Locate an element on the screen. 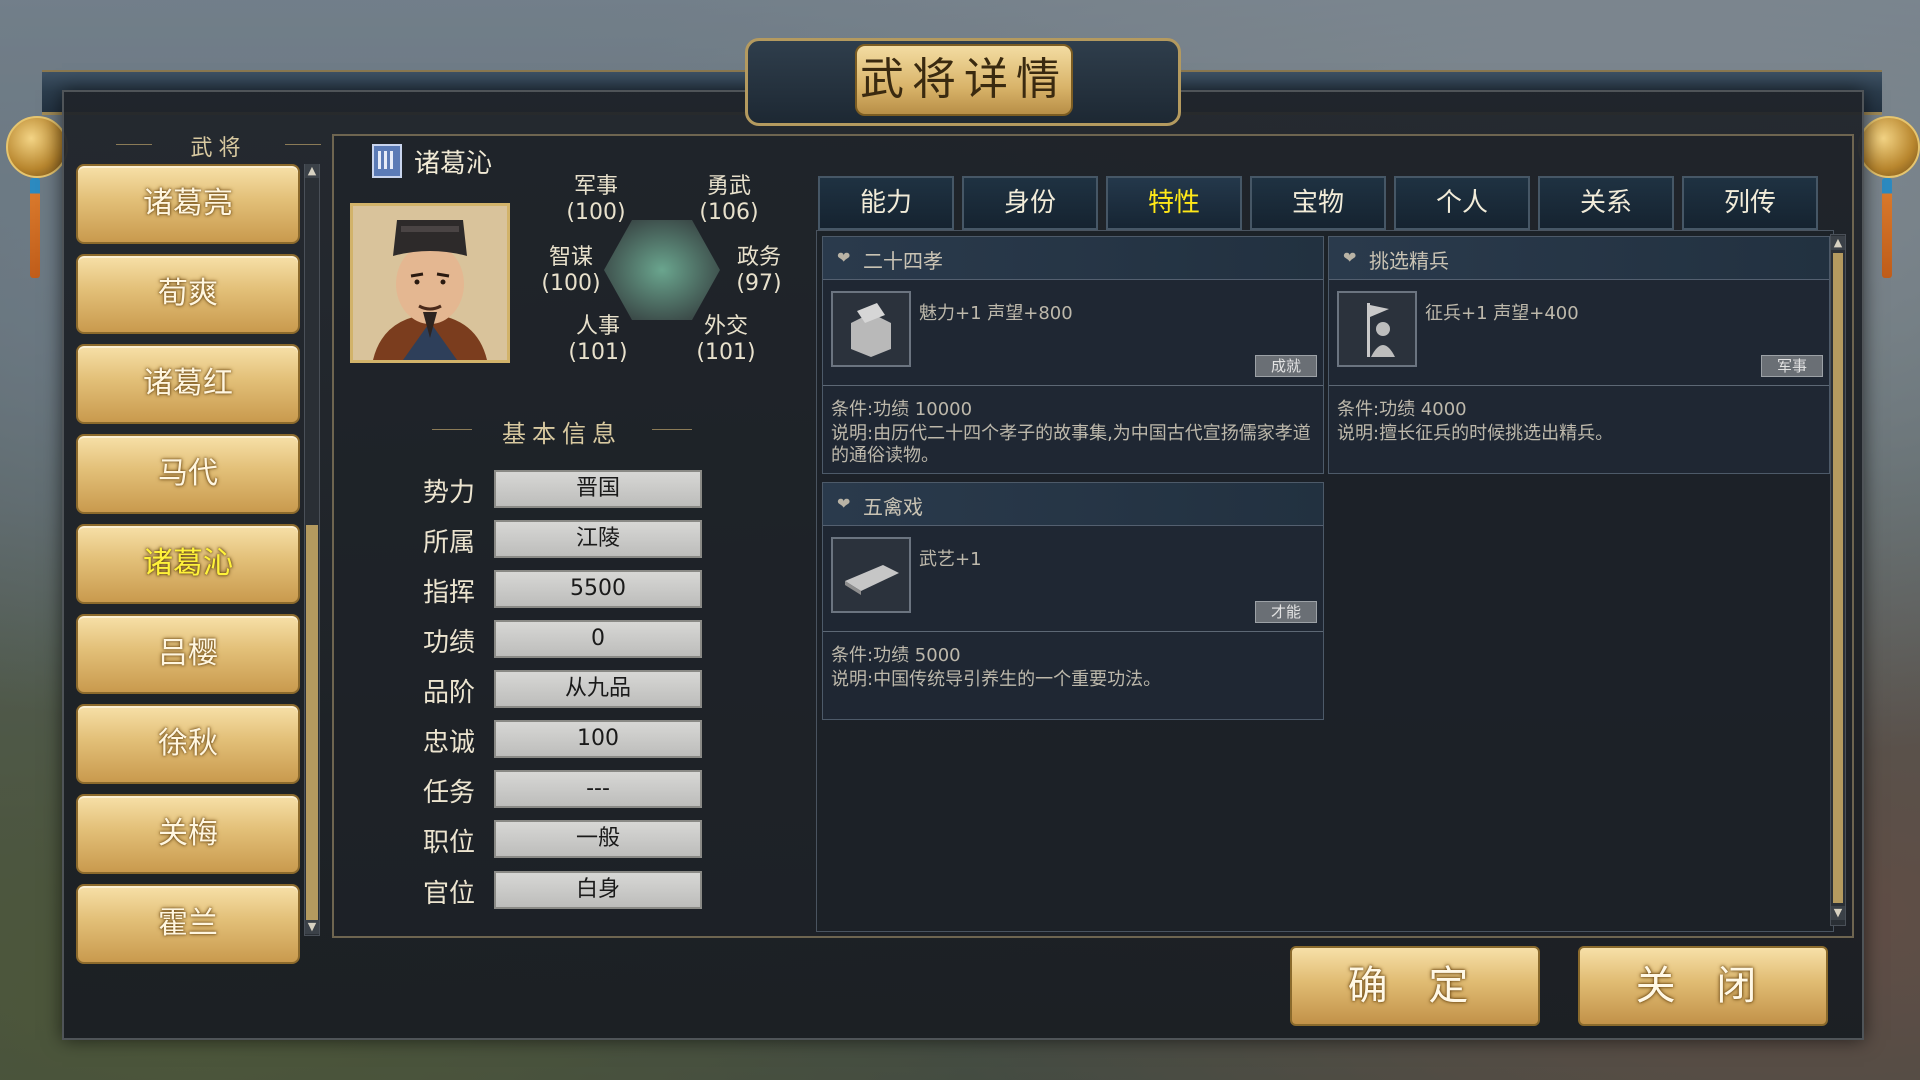  general-item-2: 诸葛红 is located at coordinates (188, 384).